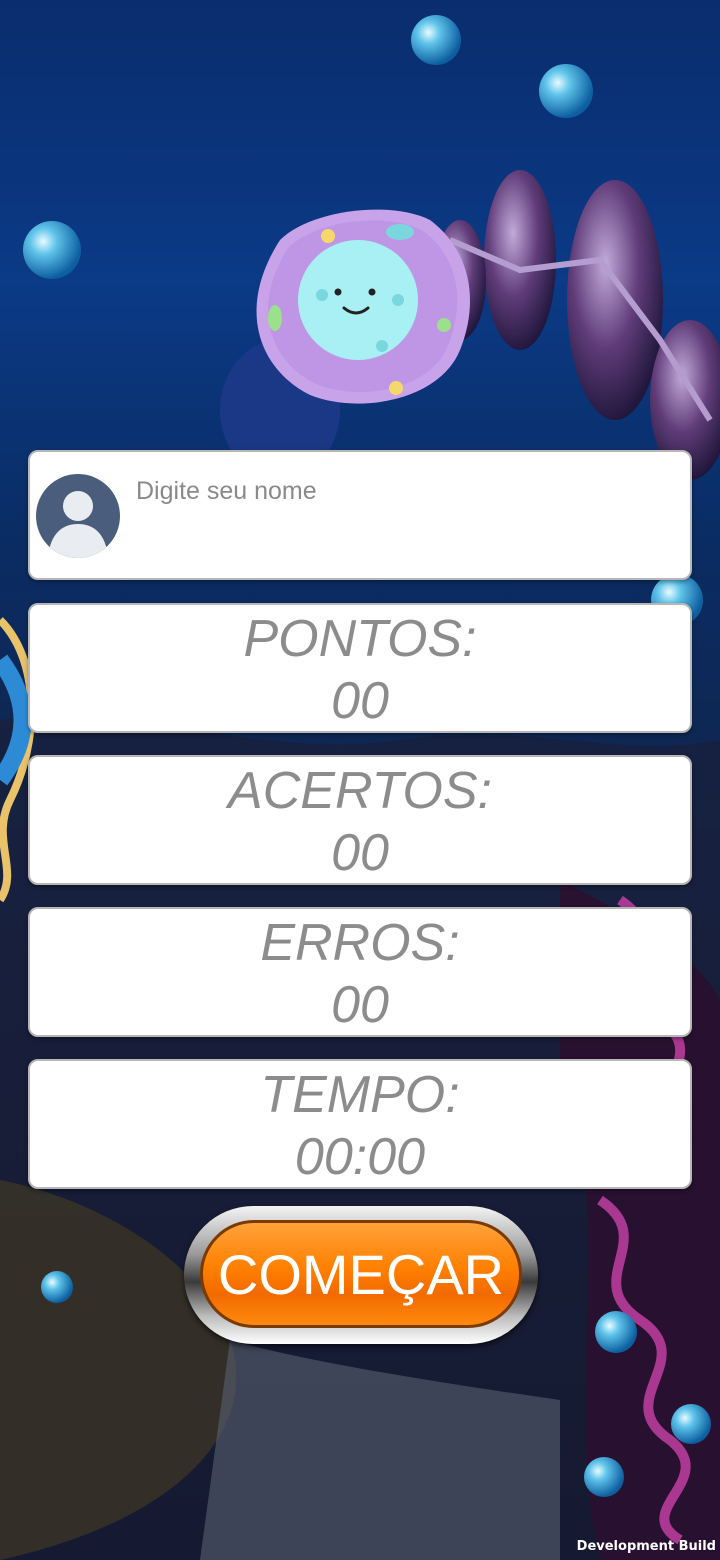  I want to click on points-card: PONTOS: 00, so click(360, 668).